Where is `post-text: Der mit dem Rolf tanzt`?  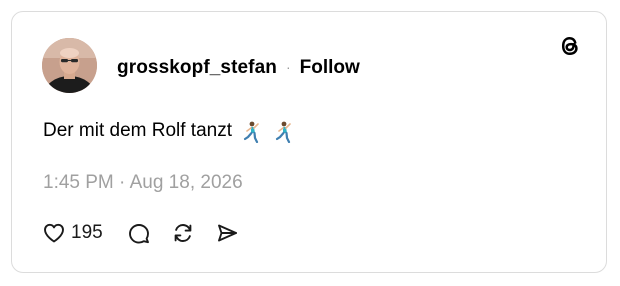 post-text: Der mit dem Rolf tanzt is located at coordinates (137, 130).